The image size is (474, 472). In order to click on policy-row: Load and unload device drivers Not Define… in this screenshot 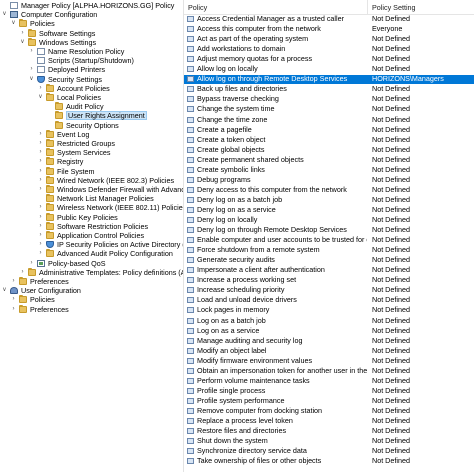, I will do `click(329, 300)`.